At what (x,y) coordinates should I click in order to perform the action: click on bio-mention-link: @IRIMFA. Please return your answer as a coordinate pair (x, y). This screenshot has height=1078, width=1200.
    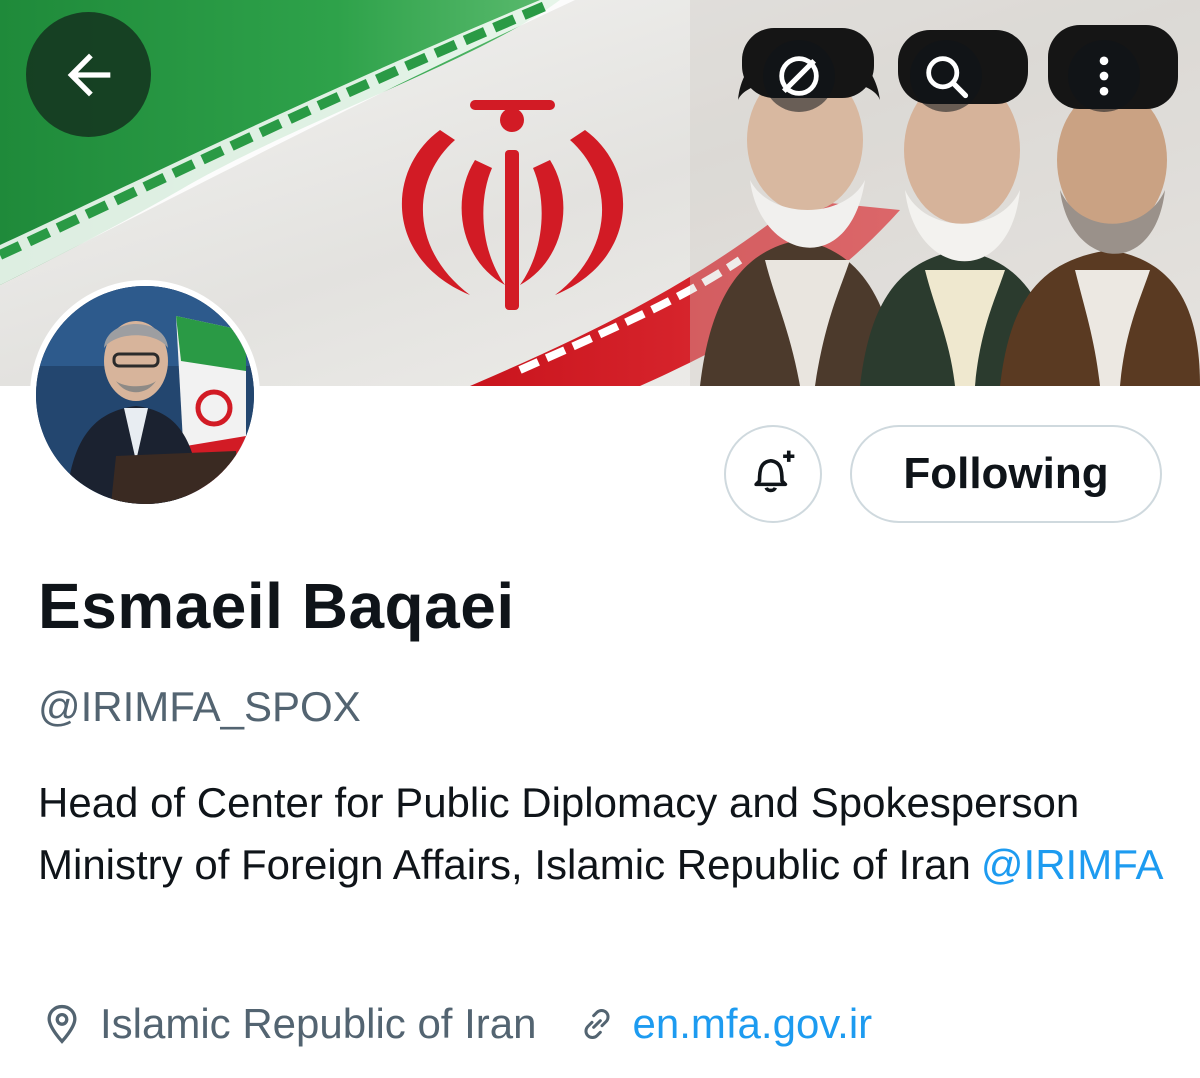
    Looking at the image, I should click on (1072, 864).